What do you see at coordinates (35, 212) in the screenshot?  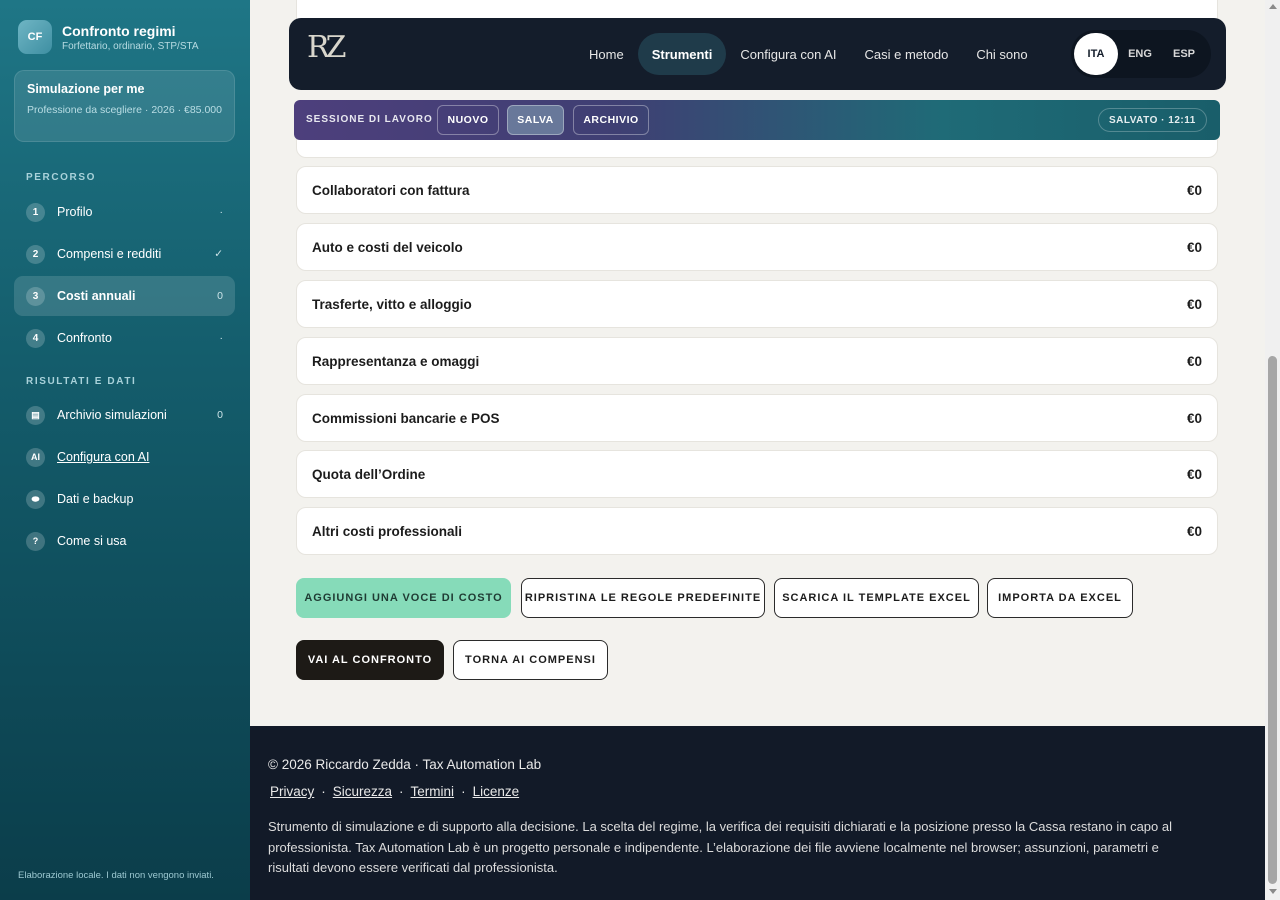 I see `step-number: 1` at bounding box center [35, 212].